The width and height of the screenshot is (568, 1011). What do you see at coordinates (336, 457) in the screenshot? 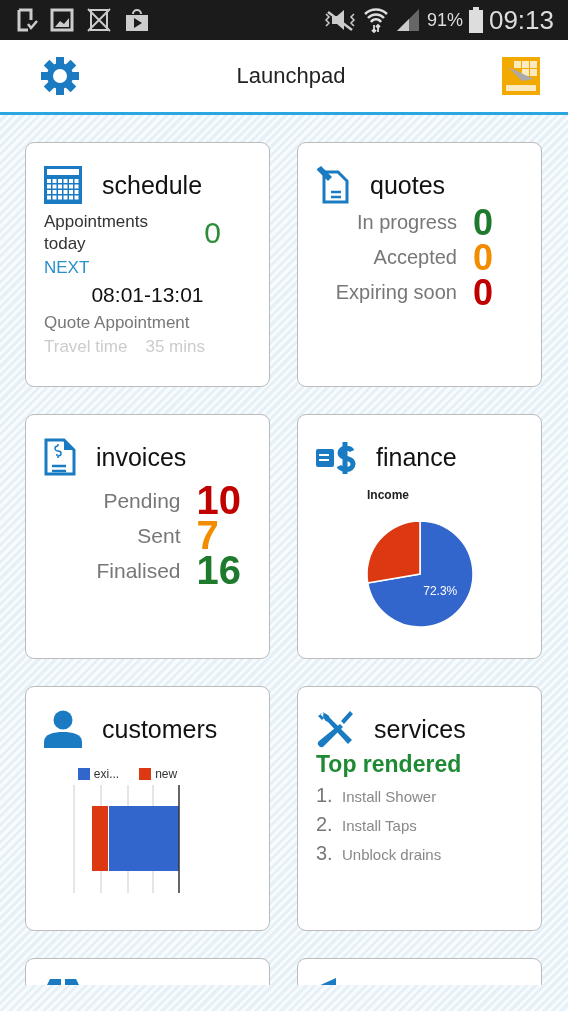
I see `money-icon` at bounding box center [336, 457].